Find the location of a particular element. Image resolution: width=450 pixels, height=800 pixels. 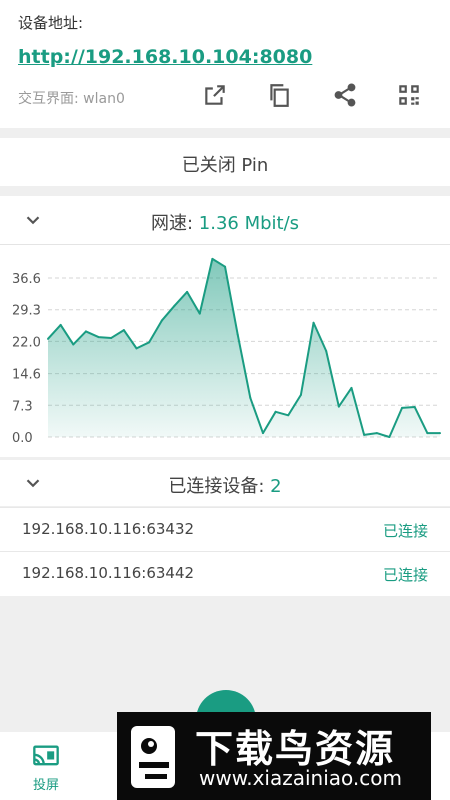

y-tick-label: 36.6 is located at coordinates (26, 279).